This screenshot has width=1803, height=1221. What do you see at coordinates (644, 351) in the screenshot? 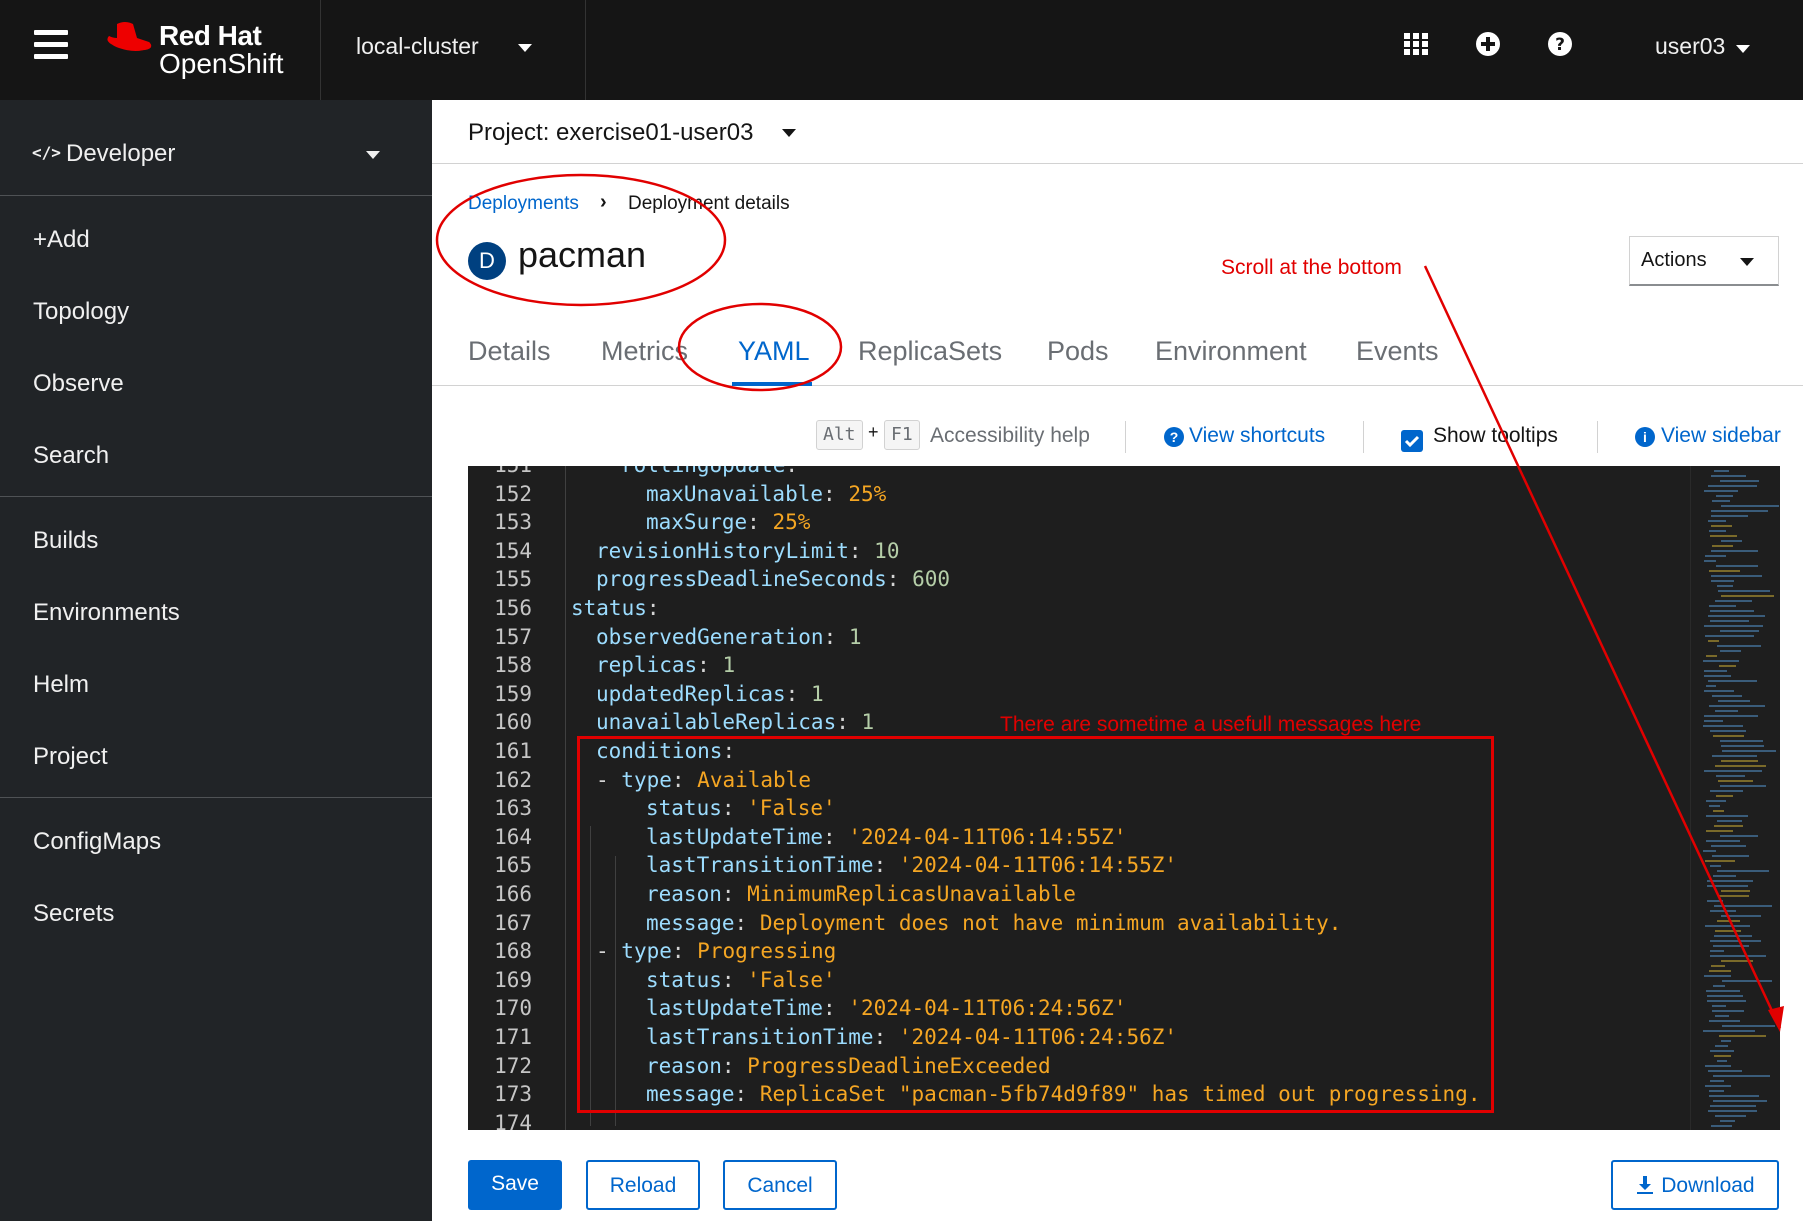
I see `tab-metrics: Metrics` at bounding box center [644, 351].